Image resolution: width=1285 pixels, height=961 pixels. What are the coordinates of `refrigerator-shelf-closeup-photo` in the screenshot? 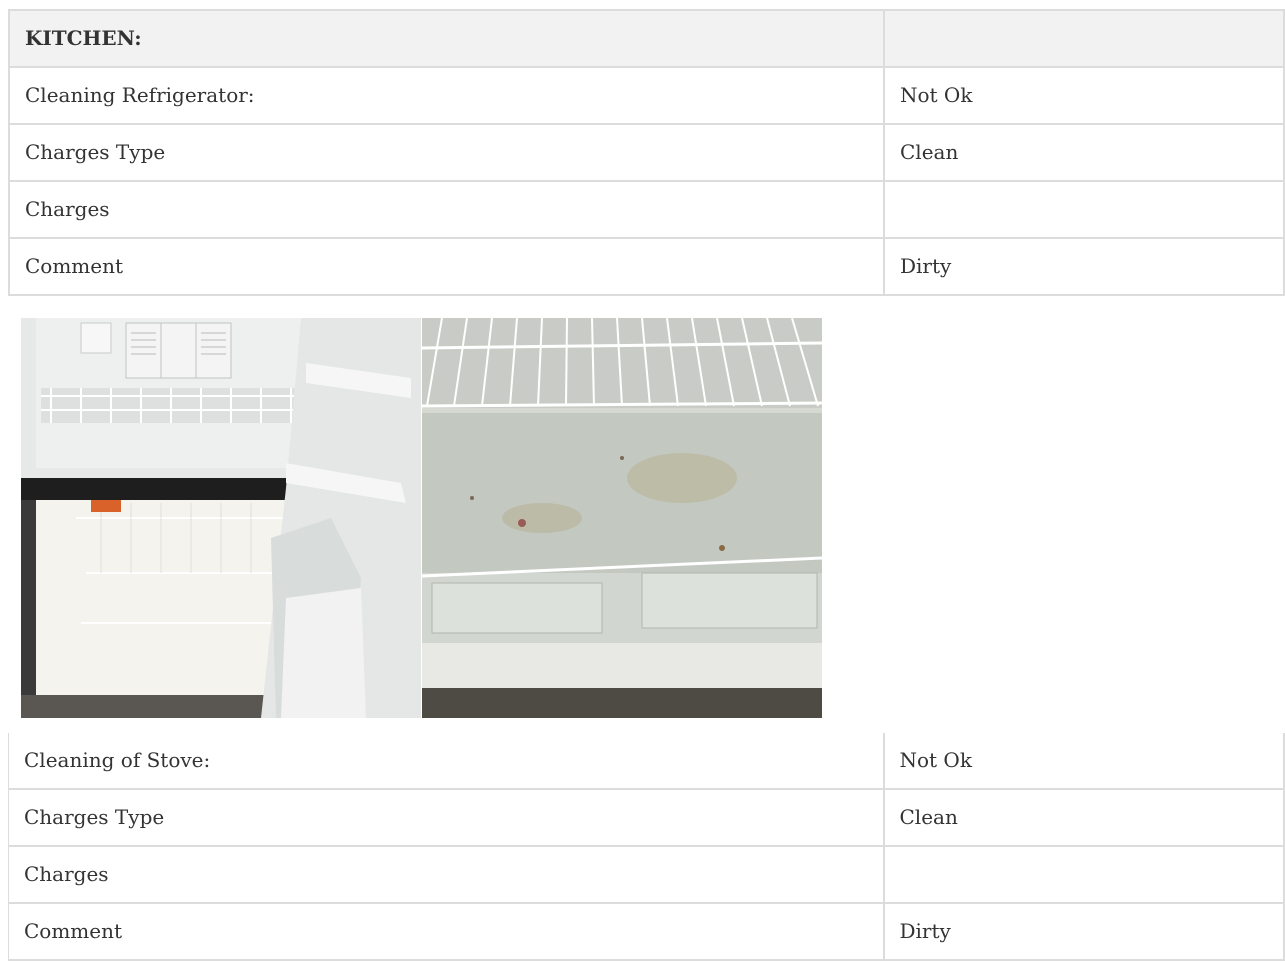 It's located at (622, 518).